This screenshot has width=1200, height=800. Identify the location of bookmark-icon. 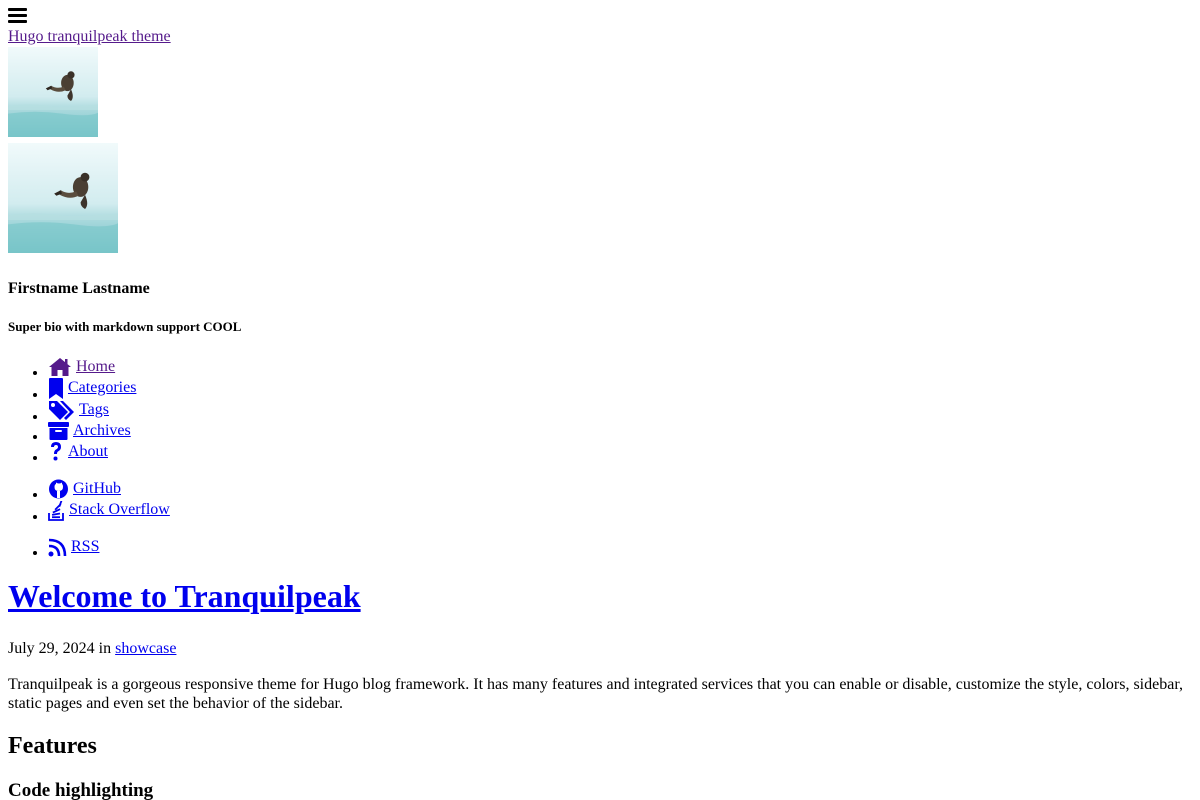
(56, 388).